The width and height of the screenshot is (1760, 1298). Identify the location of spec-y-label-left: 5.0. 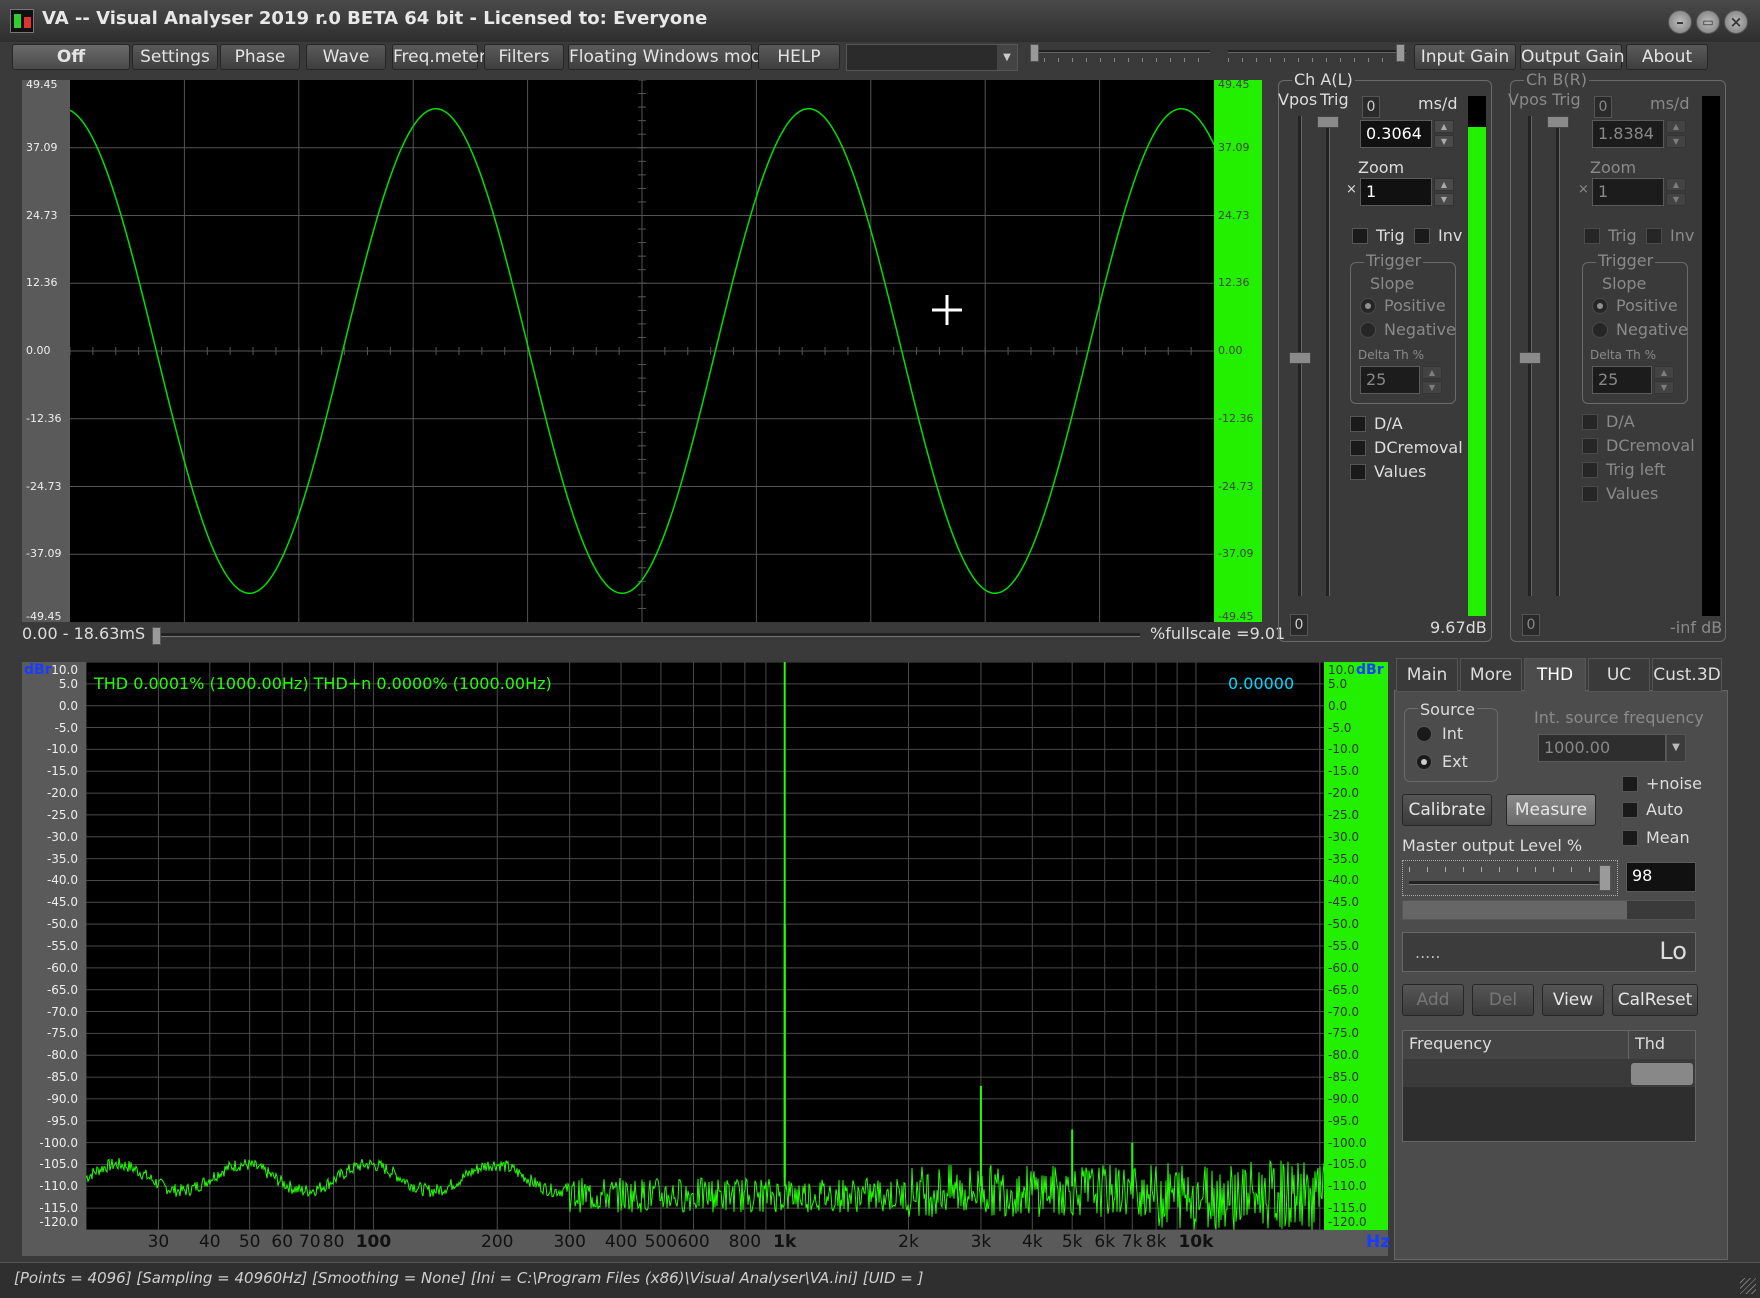
(68, 683).